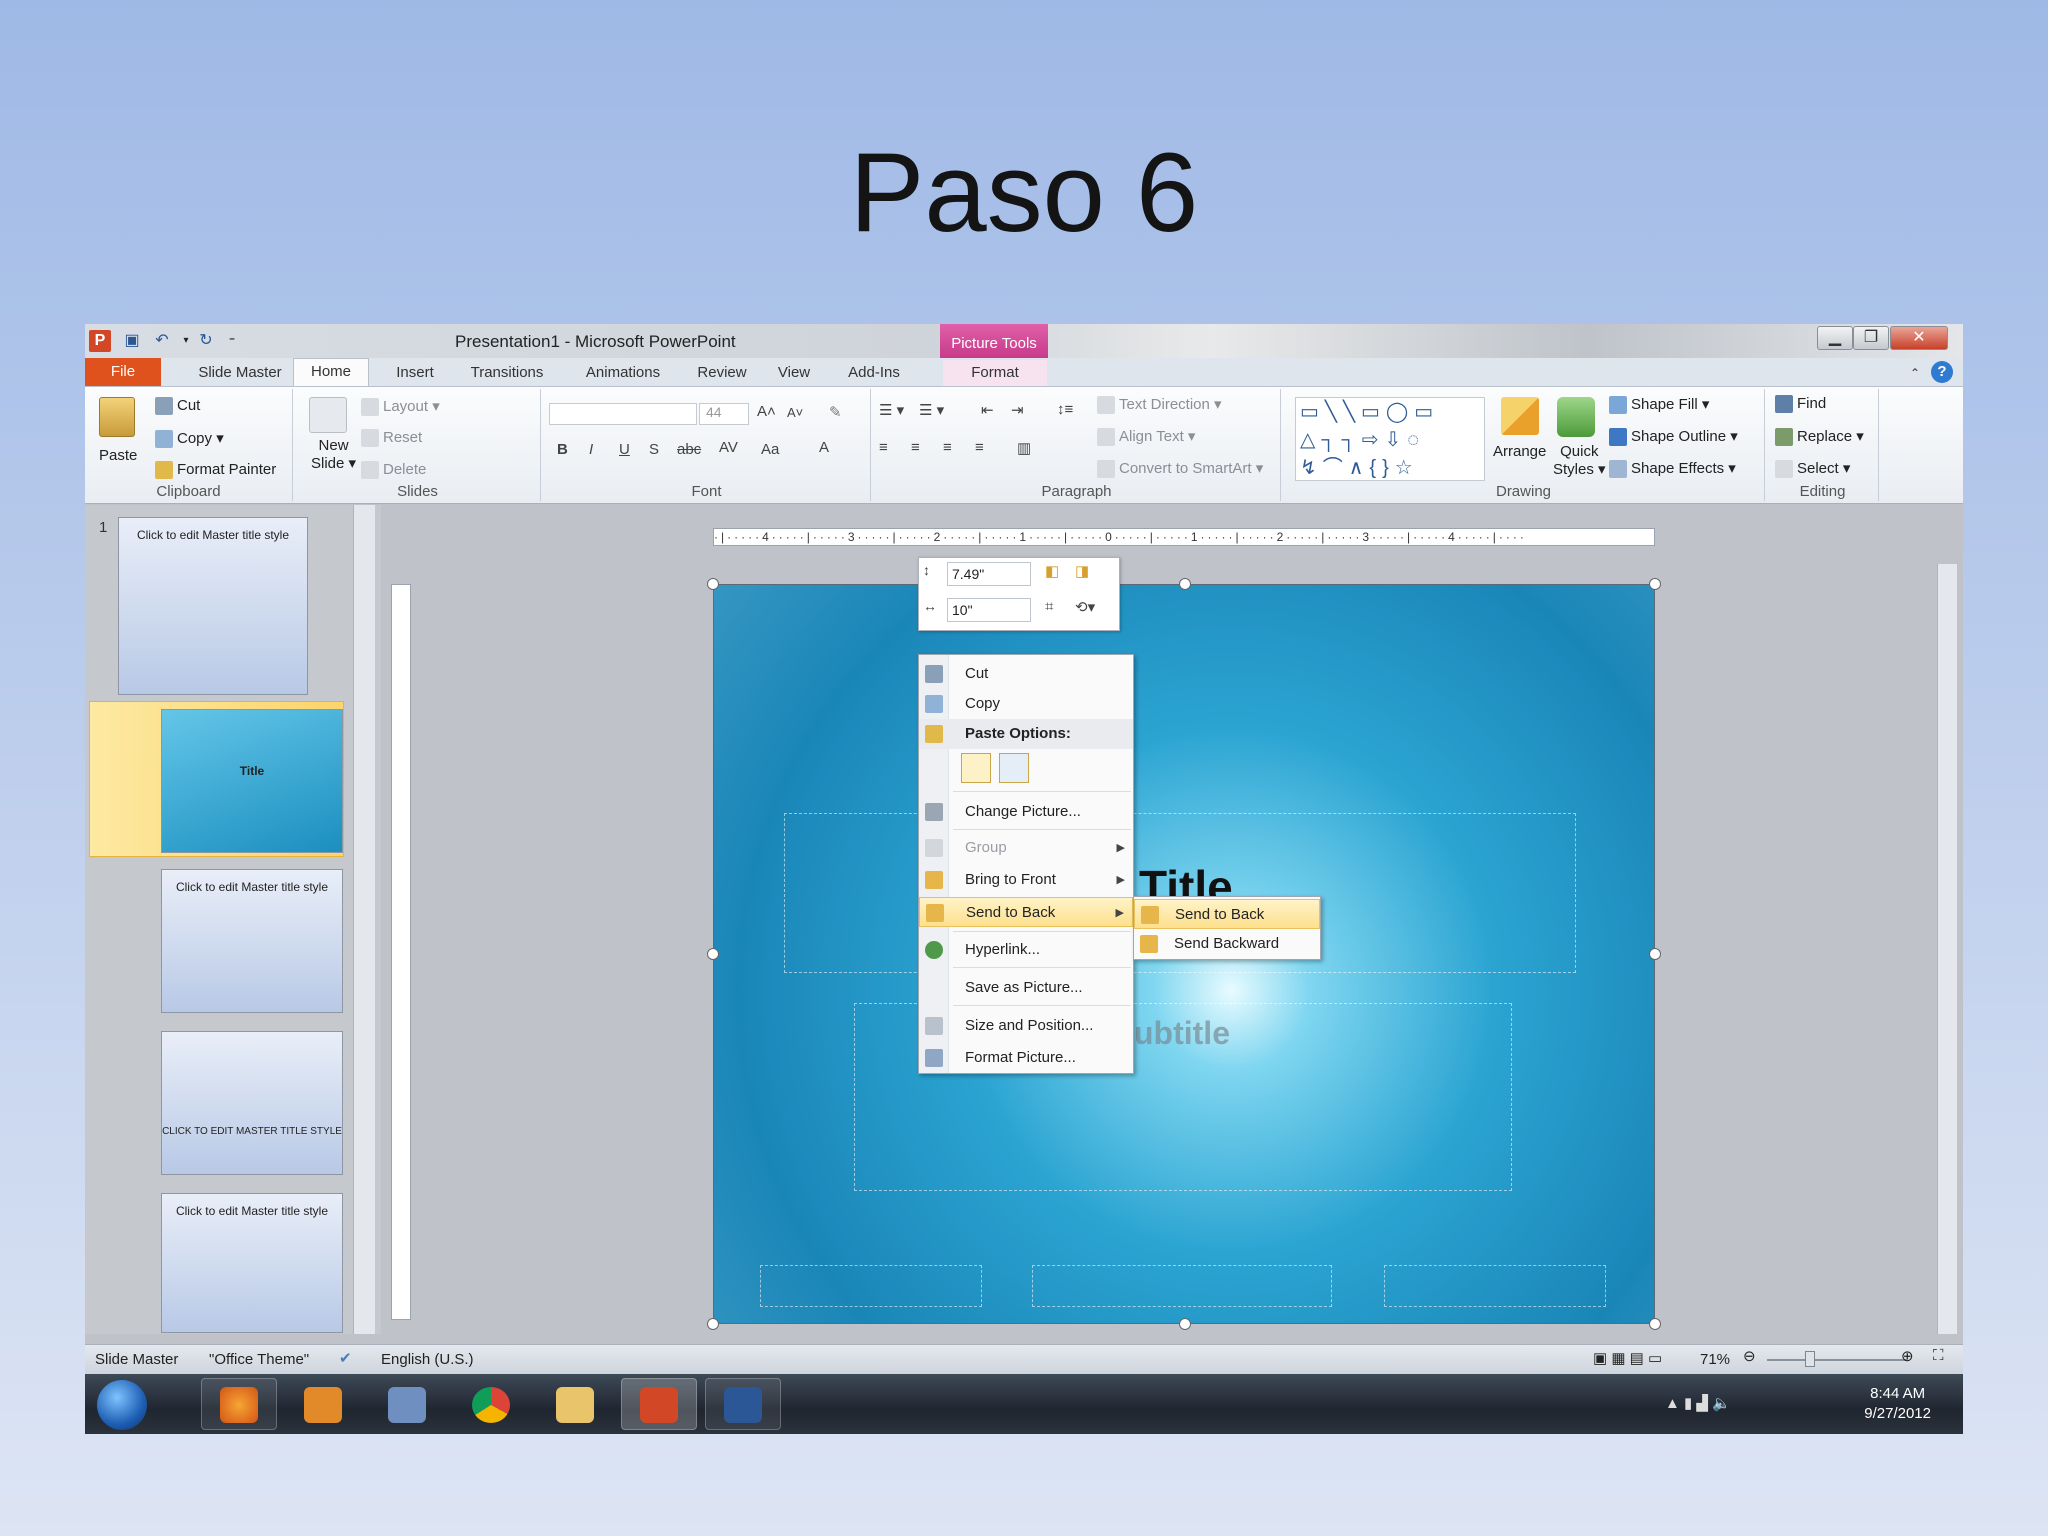 The height and width of the screenshot is (1536, 2048). Describe the element at coordinates (874, 373) in the screenshot. I see `tab-add-ins: Add-Ins` at that location.